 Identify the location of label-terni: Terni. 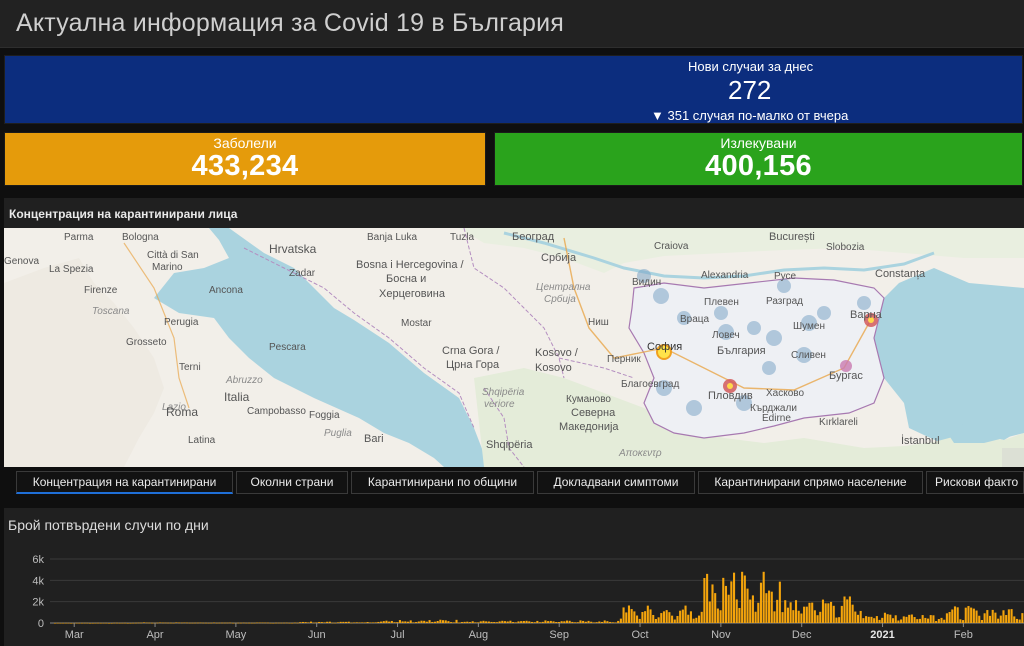
(190, 367).